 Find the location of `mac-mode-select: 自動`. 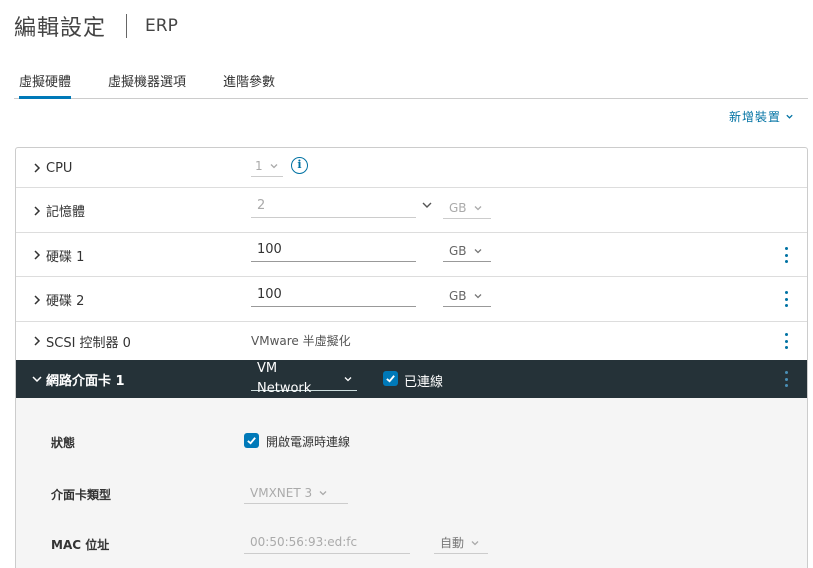

mac-mode-select: 自動 is located at coordinates (461, 543).